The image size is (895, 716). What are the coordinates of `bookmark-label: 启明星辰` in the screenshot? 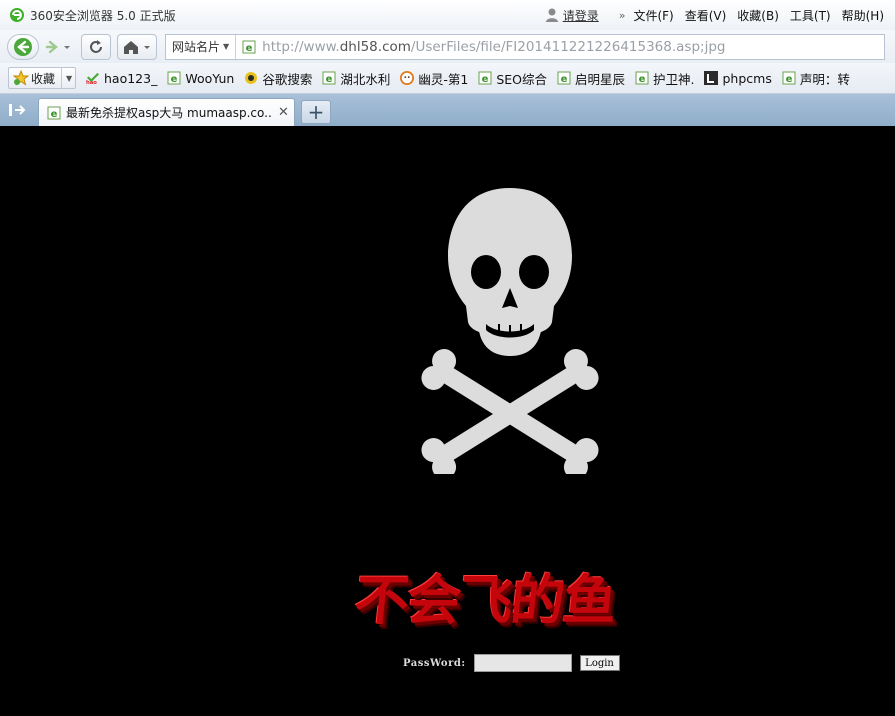 It's located at (599, 79).